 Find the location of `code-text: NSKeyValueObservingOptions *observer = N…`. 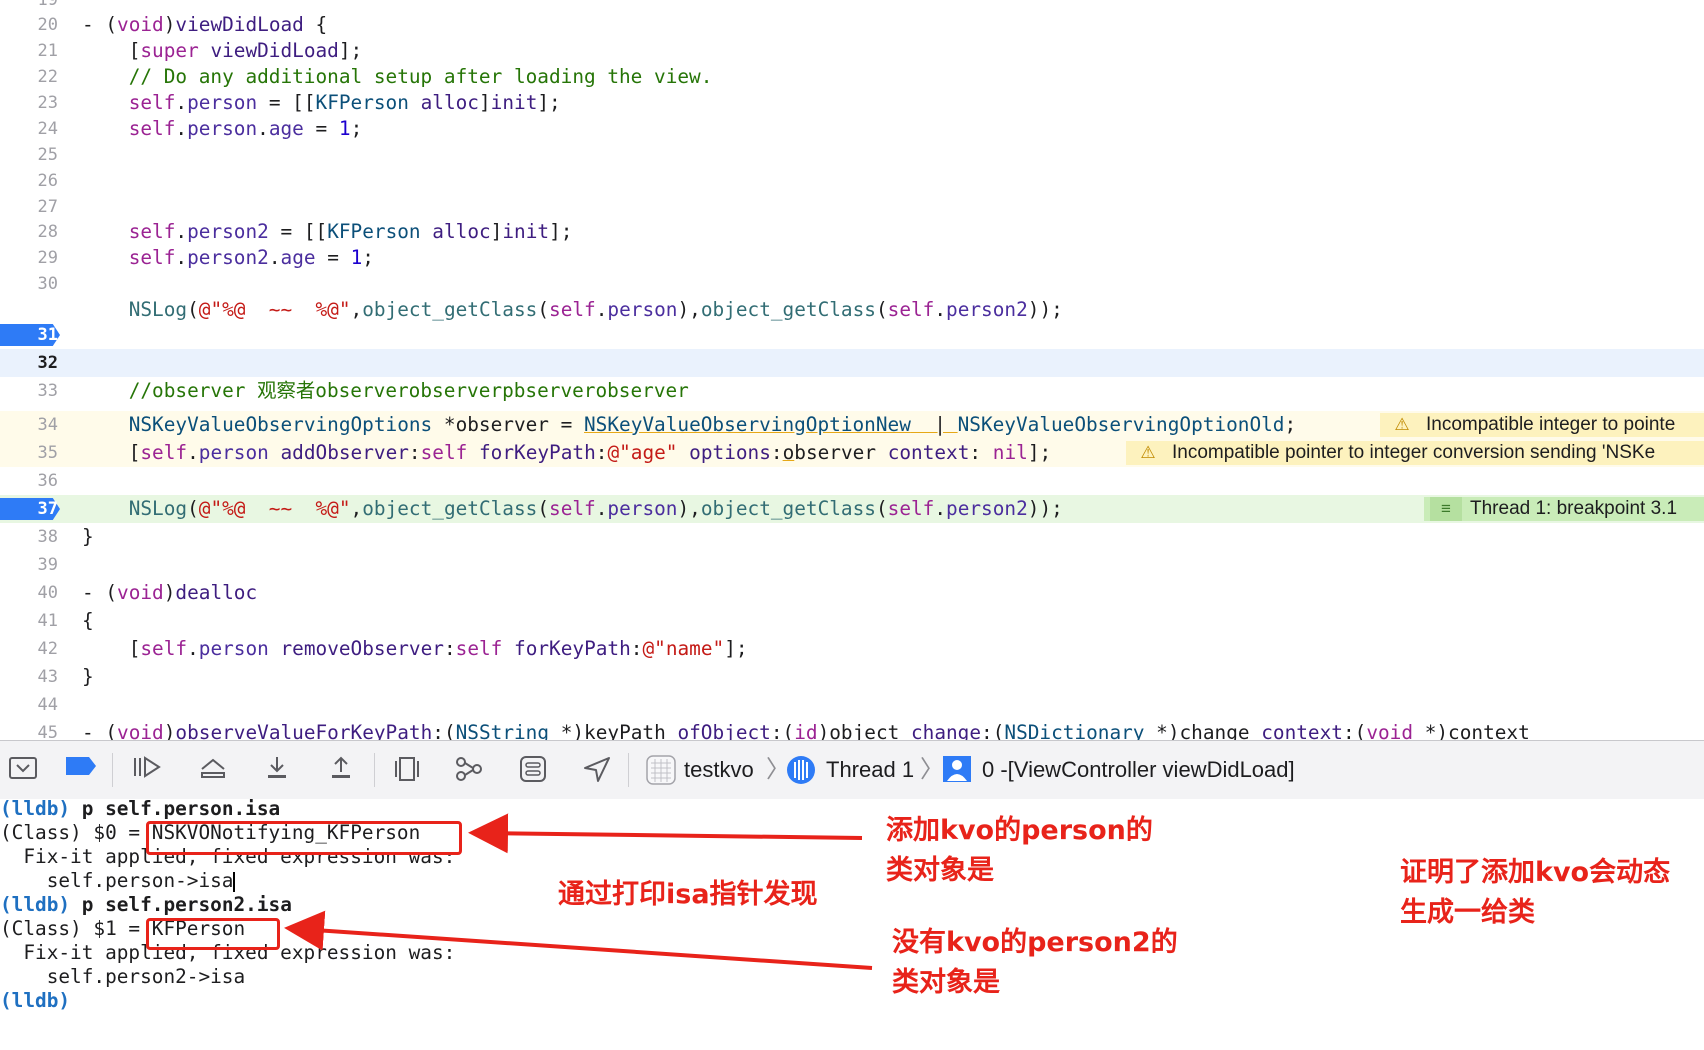

code-text: NSKeyValueObservingOptions *observer = N… is located at coordinates (712, 424).